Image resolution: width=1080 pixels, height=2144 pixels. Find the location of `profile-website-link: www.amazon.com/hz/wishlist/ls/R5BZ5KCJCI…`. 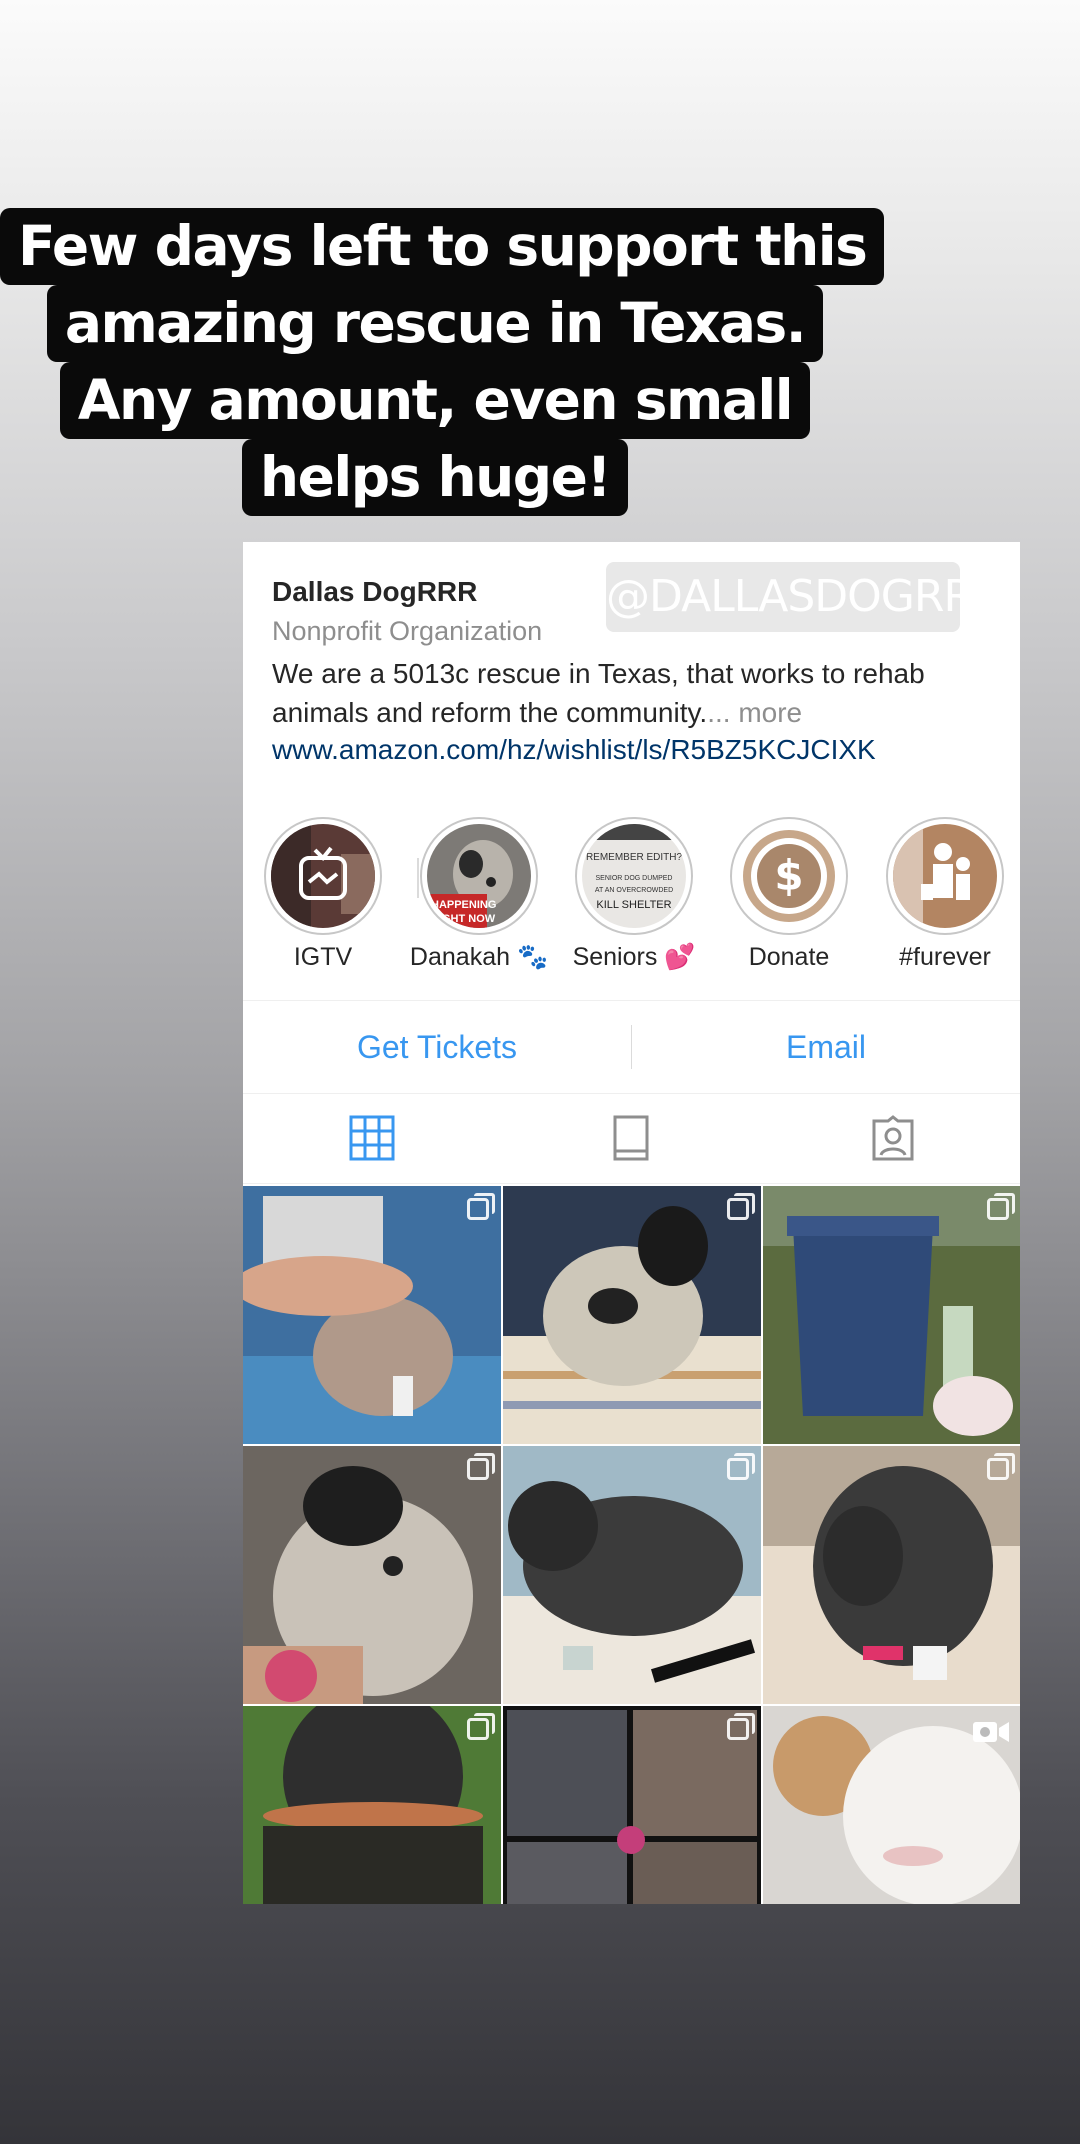

profile-website-link: www.amazon.com/hz/wishlist/ls/R5BZ5KCJCI… is located at coordinates (574, 750).